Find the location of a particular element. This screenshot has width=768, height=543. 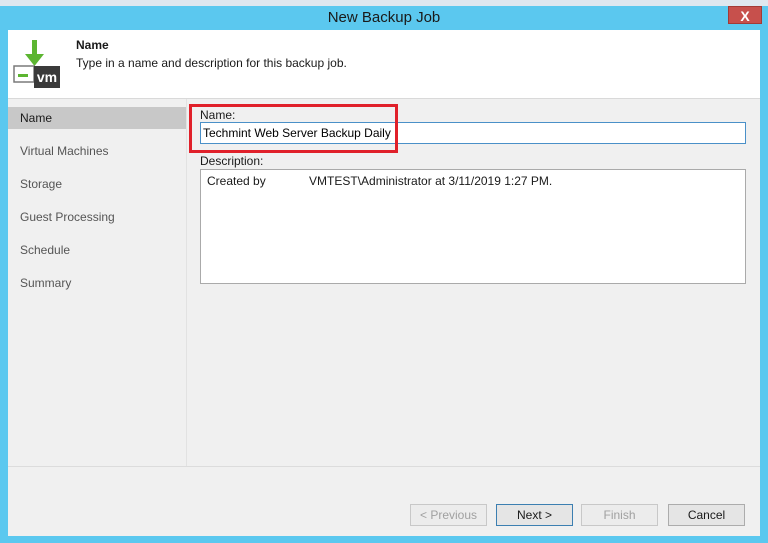

description-label: Description: is located at coordinates (232, 161).